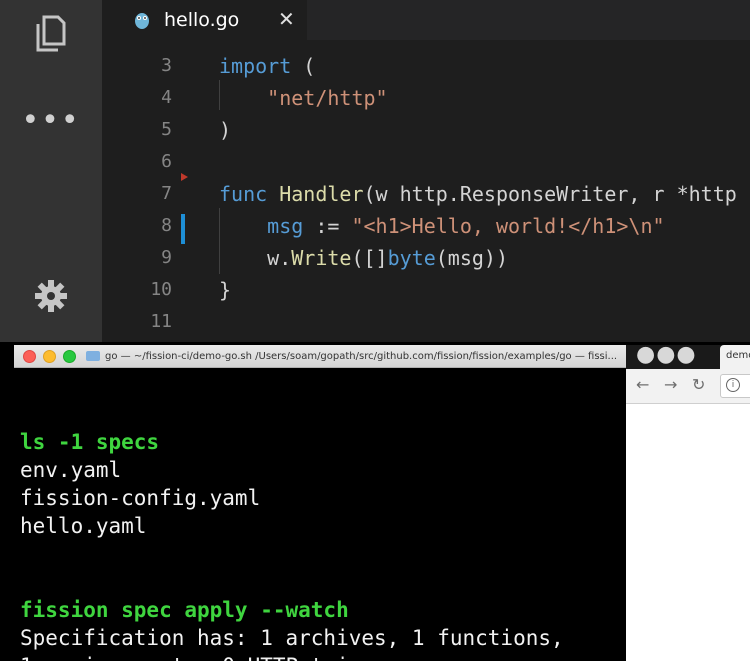  I want to click on fold-marker, so click(184, 177).